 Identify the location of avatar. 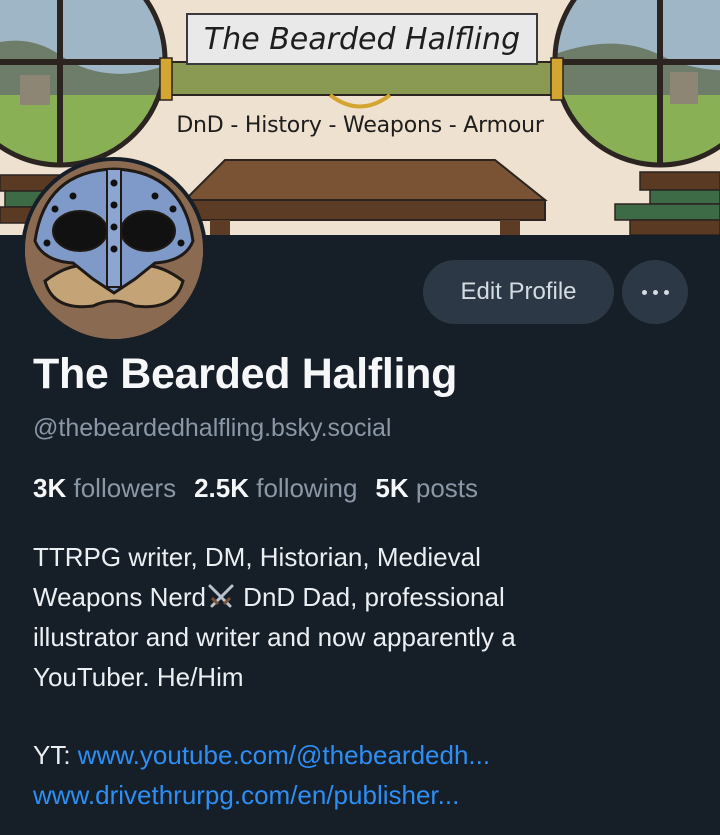
(114, 250).